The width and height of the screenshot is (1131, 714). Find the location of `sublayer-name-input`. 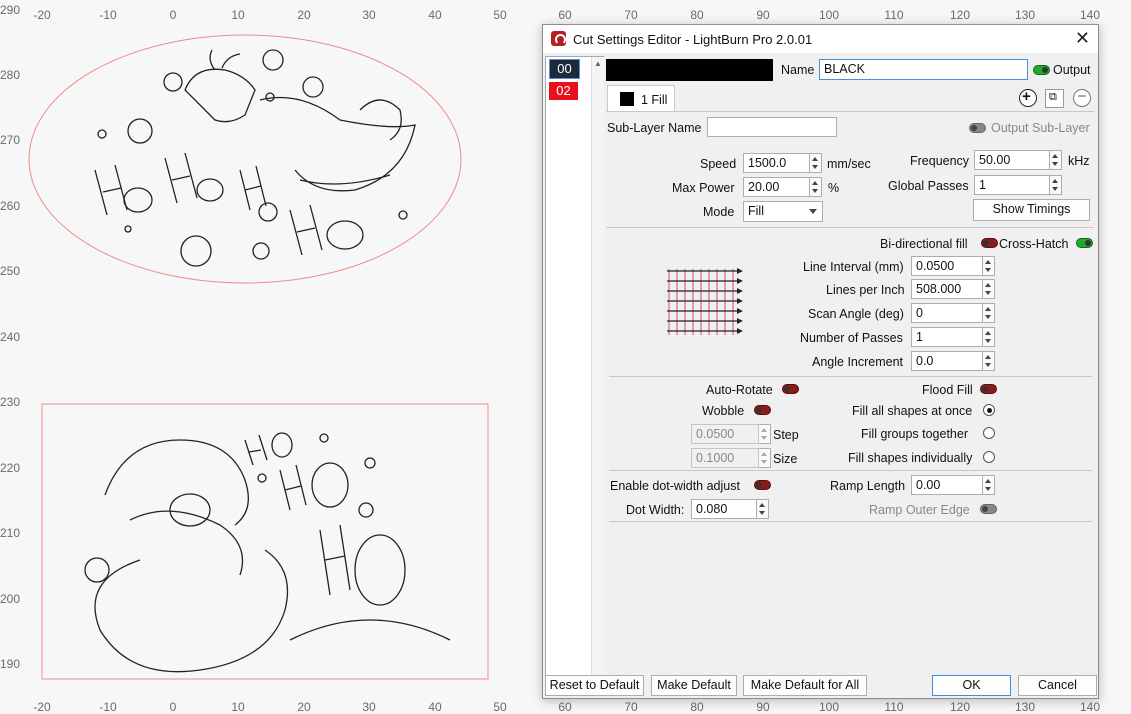

sublayer-name-input is located at coordinates (772, 127).